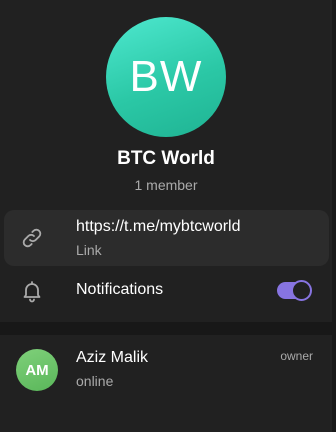 The width and height of the screenshot is (336, 432). What do you see at coordinates (301, 290) in the screenshot?
I see `notifications-toggle-knob` at bounding box center [301, 290].